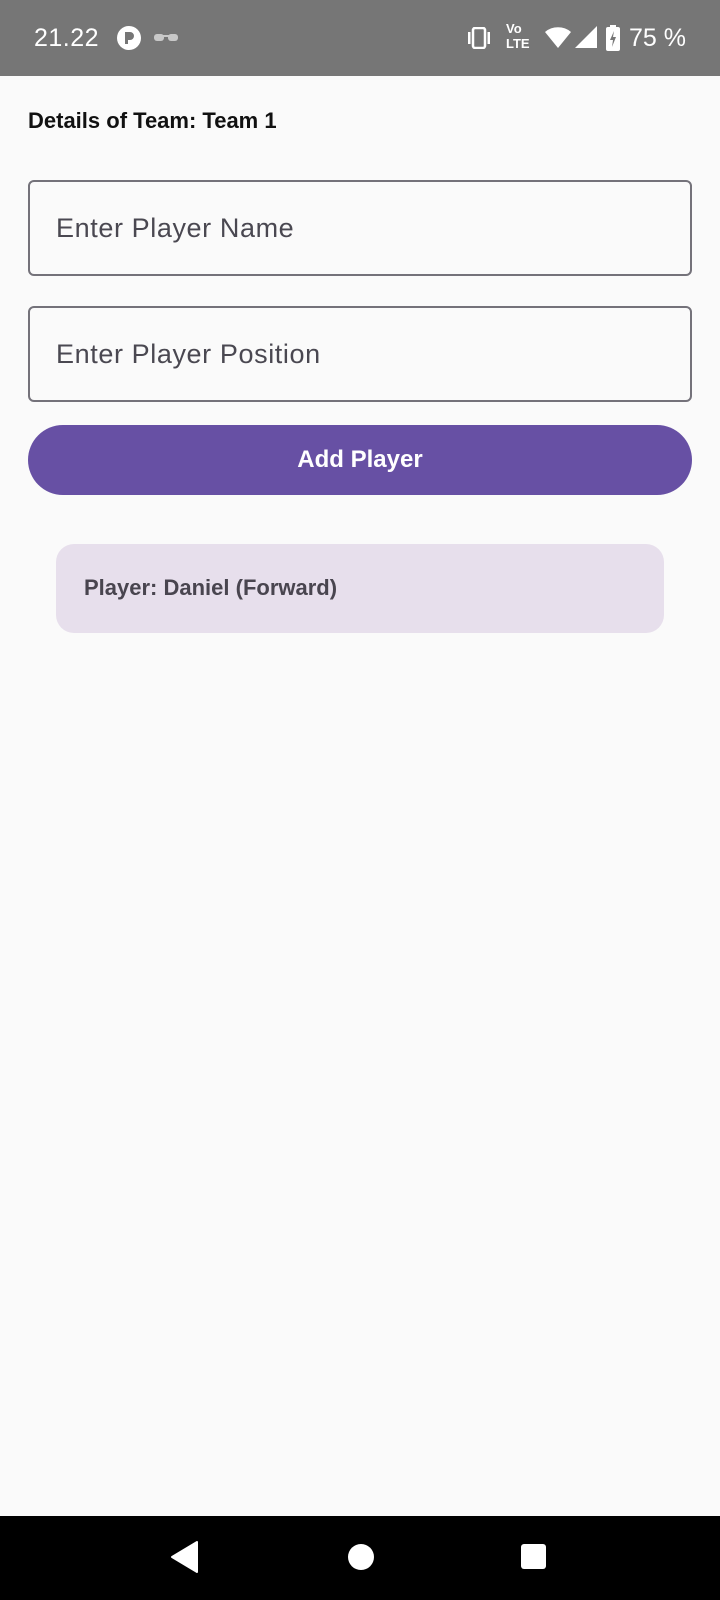 Image resolution: width=720 pixels, height=1600 pixels. Describe the element at coordinates (514, 28) in the screenshot. I see `volte-label-top: Vo` at that location.